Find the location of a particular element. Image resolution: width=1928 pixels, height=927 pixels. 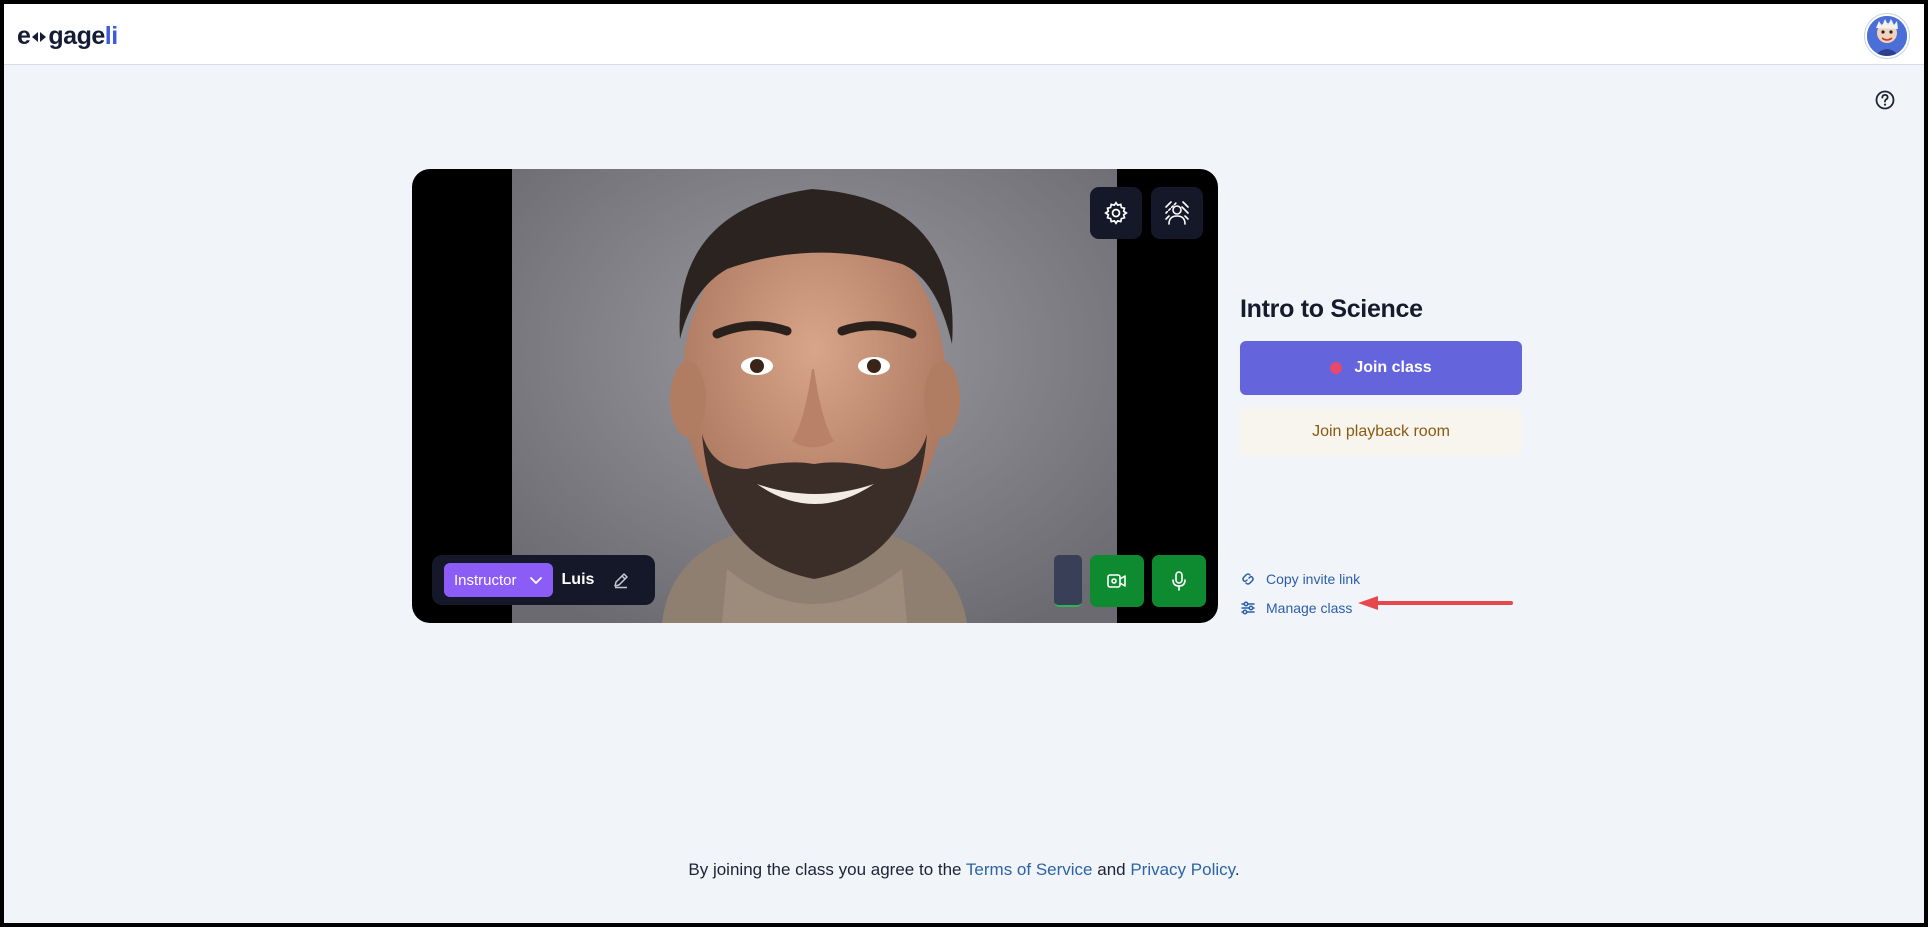

pencil-icon is located at coordinates (621, 581).